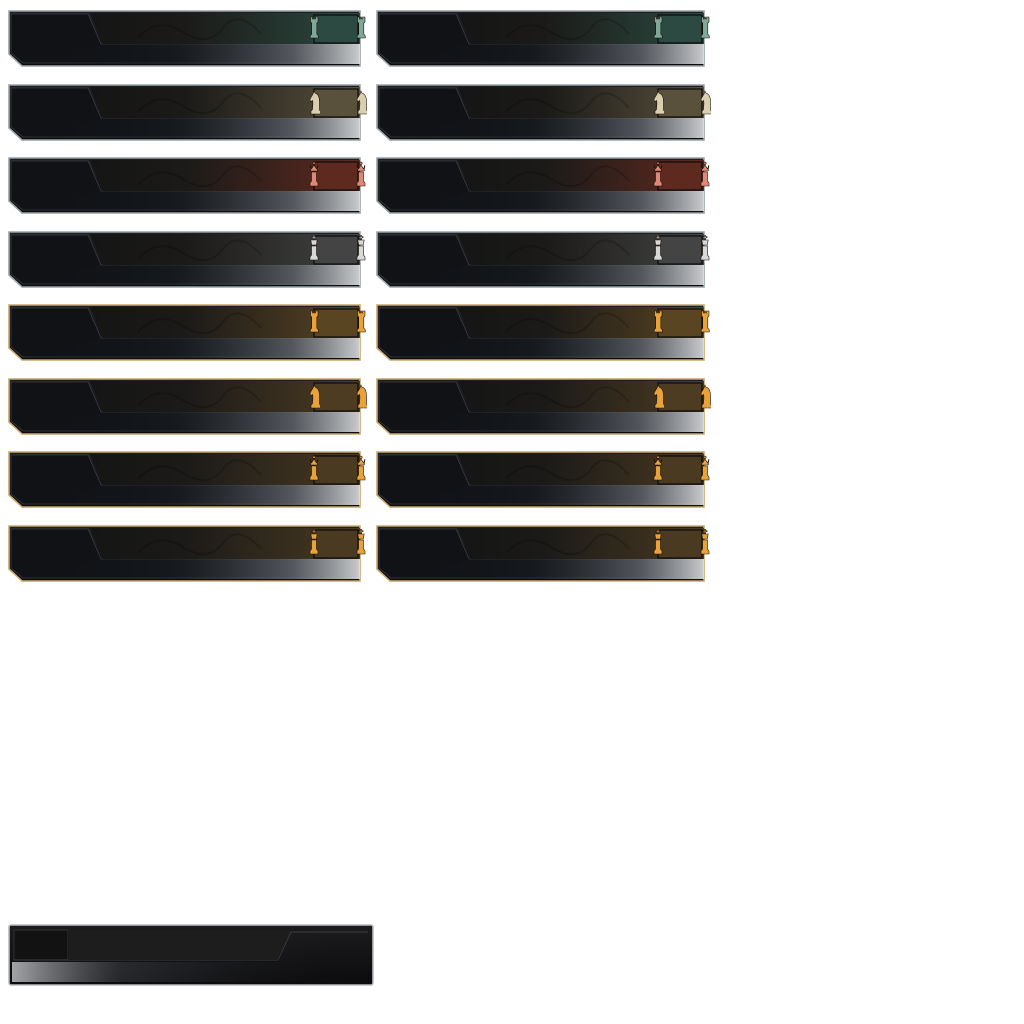 This screenshot has height=1024, width=1024. I want to click on empty-nameplate-frame, so click(191, 955).